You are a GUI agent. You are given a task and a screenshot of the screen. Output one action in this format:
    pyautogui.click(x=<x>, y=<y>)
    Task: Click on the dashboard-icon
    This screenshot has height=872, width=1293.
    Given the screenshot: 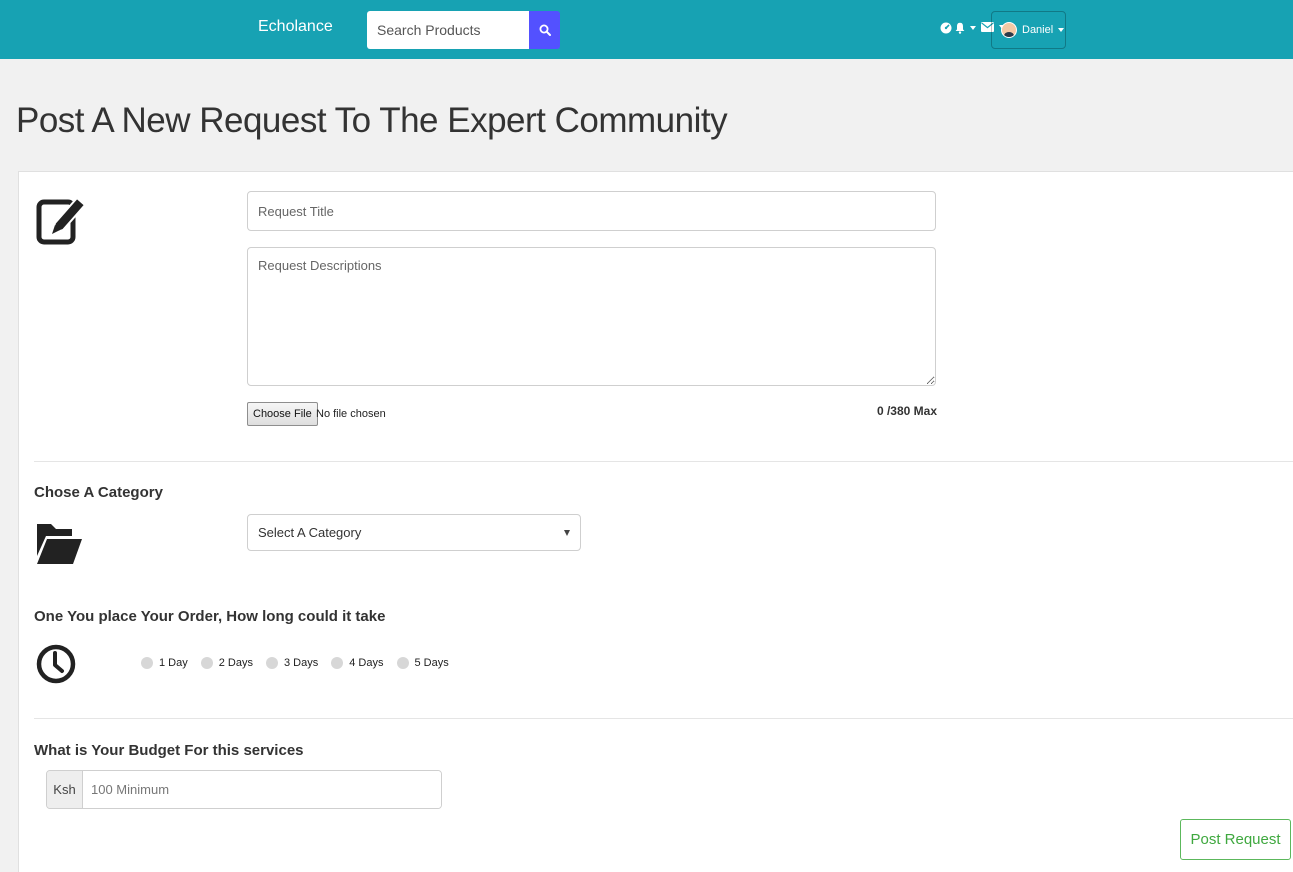 What is the action you would take?
    pyautogui.click(x=946, y=28)
    